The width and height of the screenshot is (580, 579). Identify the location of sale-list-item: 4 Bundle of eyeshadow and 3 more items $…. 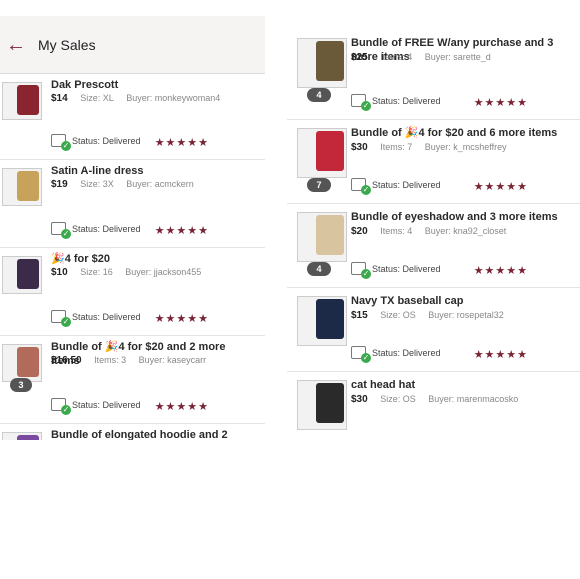
(433, 246).